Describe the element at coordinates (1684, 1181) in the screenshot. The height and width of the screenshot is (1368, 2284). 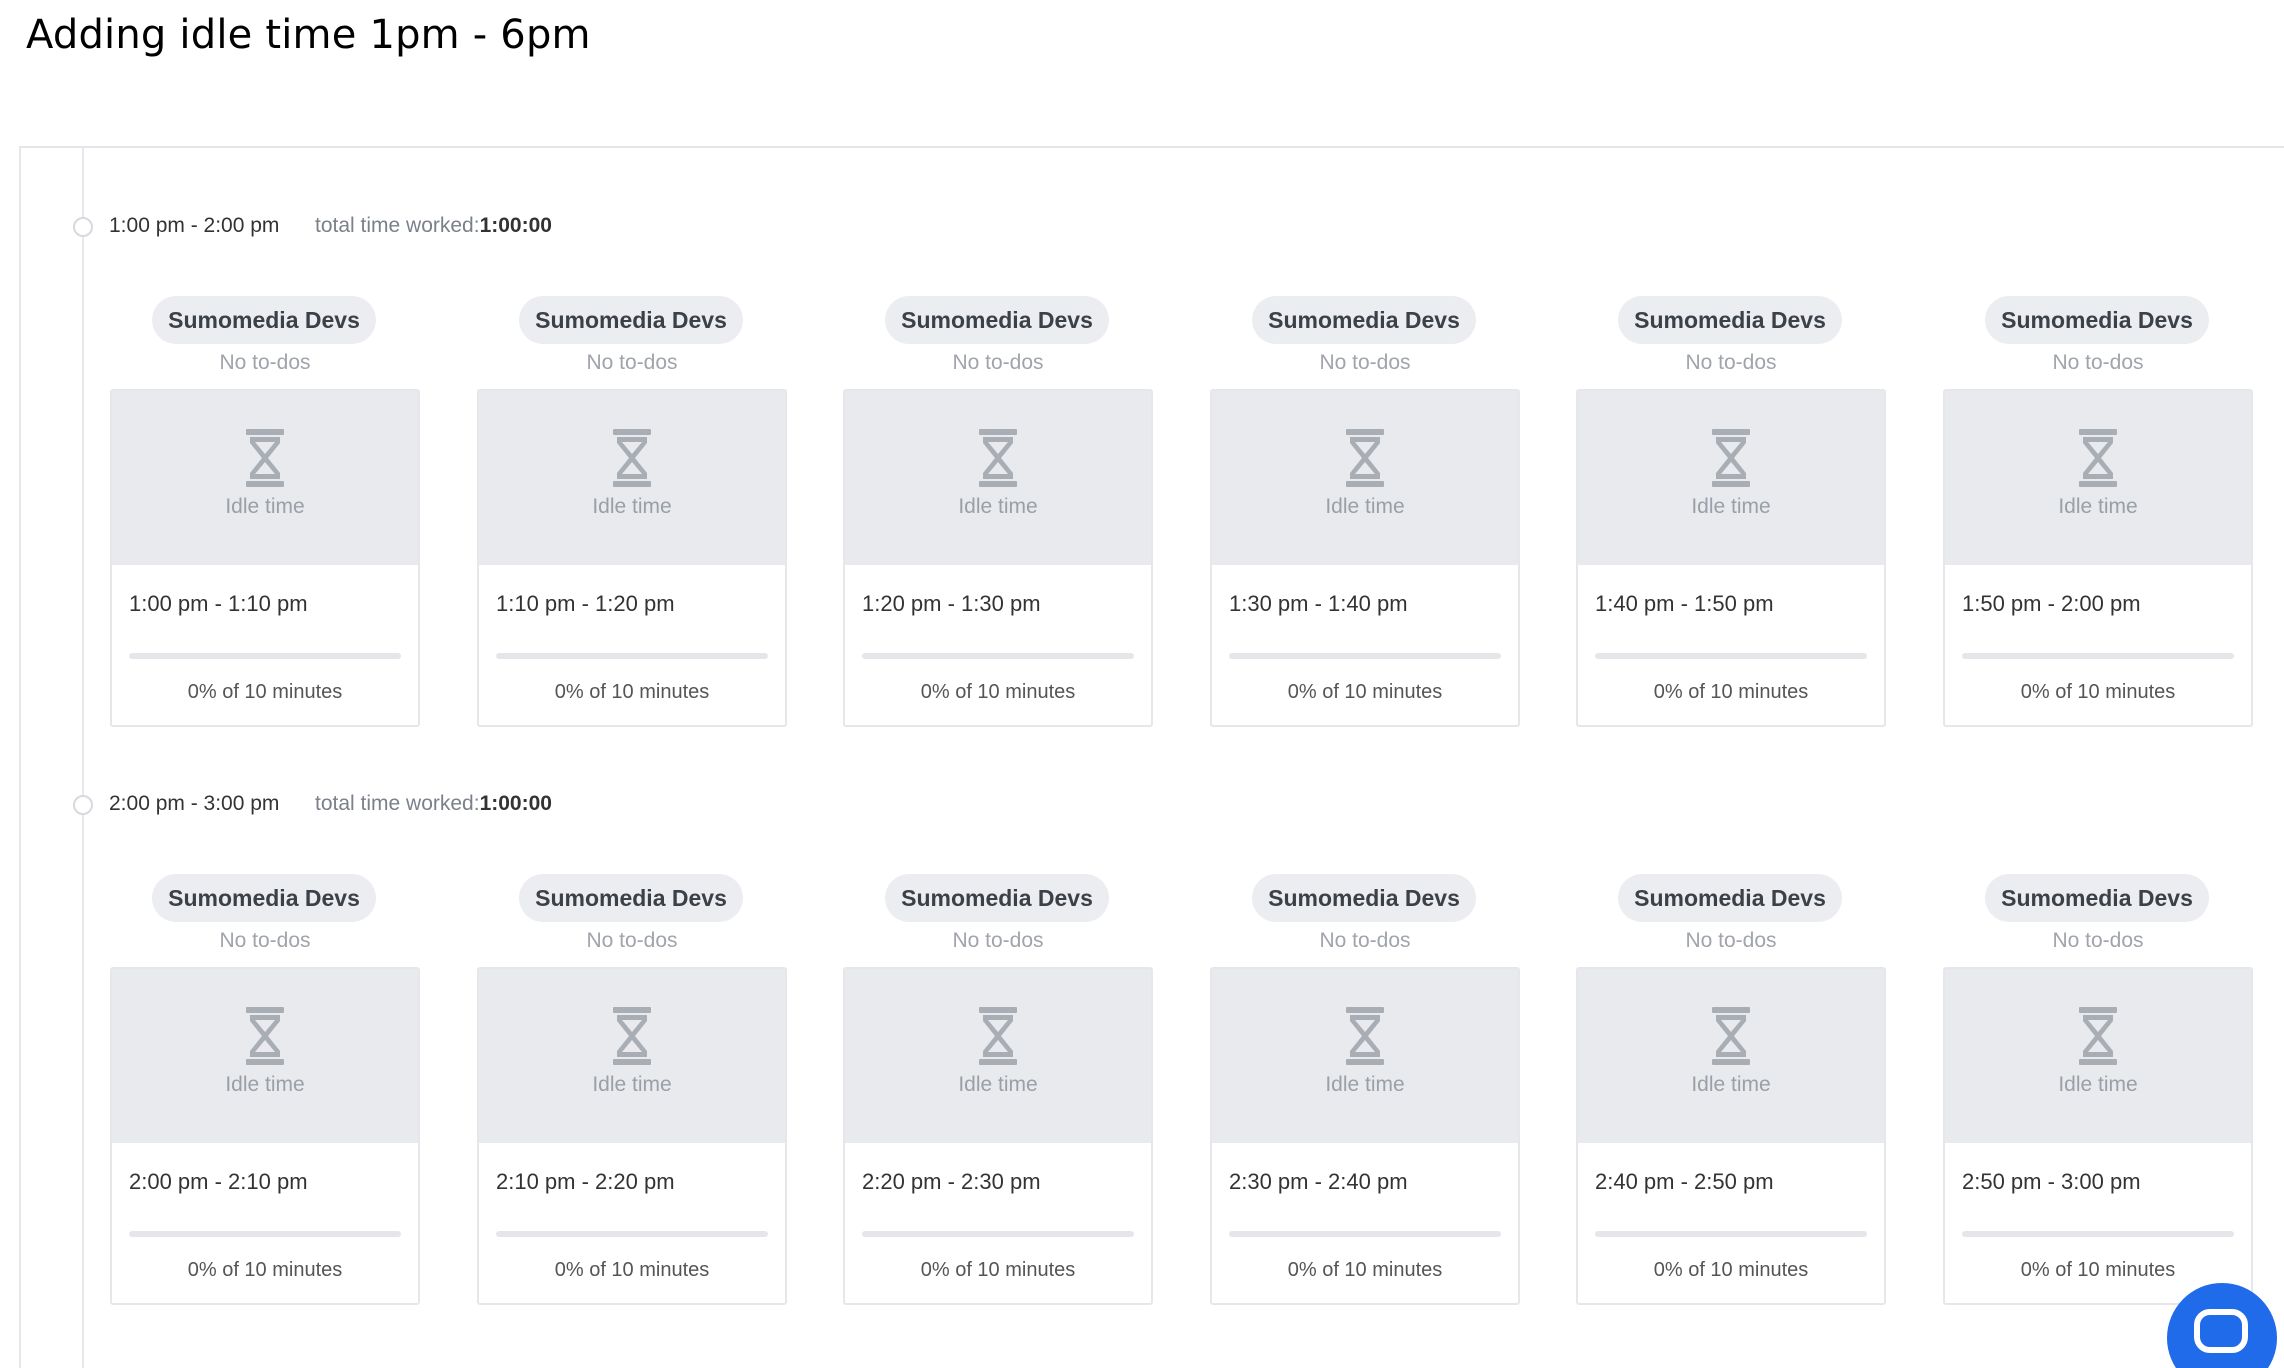
I see `slot-time-range: 2:40 pm - 2:50 pm` at that location.